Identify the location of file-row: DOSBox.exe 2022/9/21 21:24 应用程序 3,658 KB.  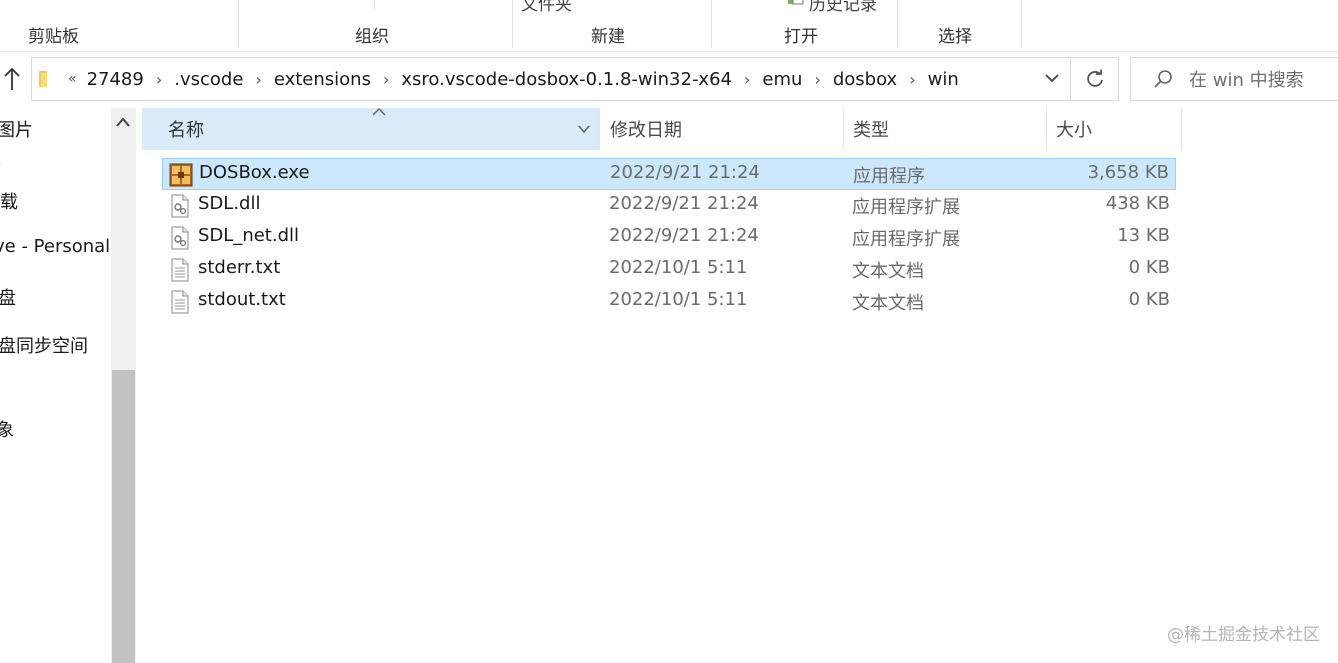
(669, 174).